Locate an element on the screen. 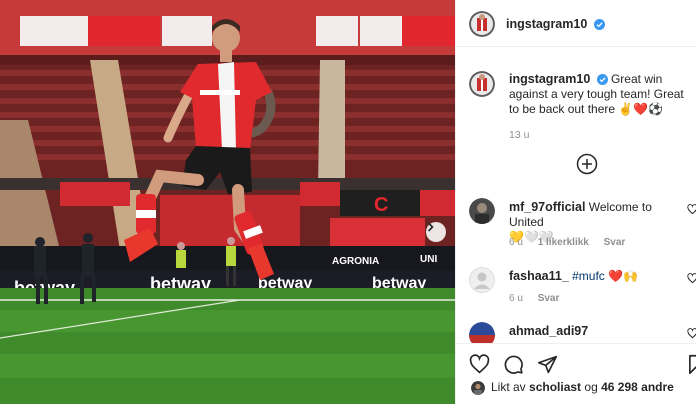  caption-emojis: ✌️❤️⚽ is located at coordinates (641, 109).